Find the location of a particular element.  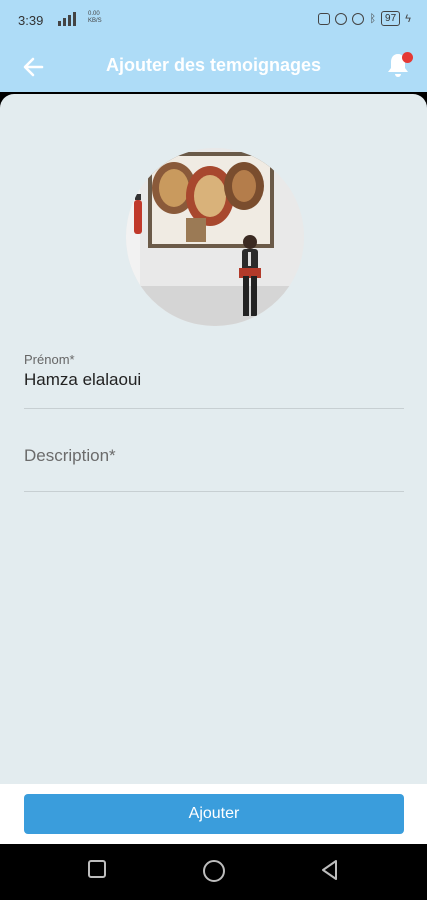

sync-icon is located at coordinates (341, 18).